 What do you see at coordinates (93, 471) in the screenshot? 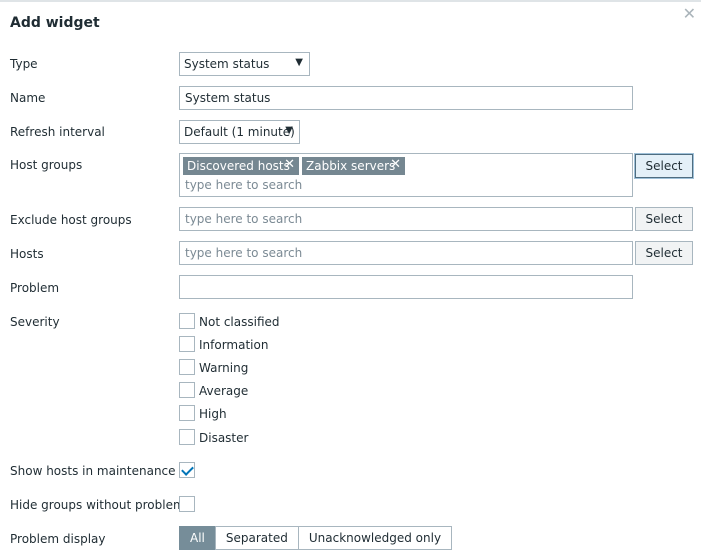
I see `show-maintenance-label: Show hosts in maintenance` at bounding box center [93, 471].